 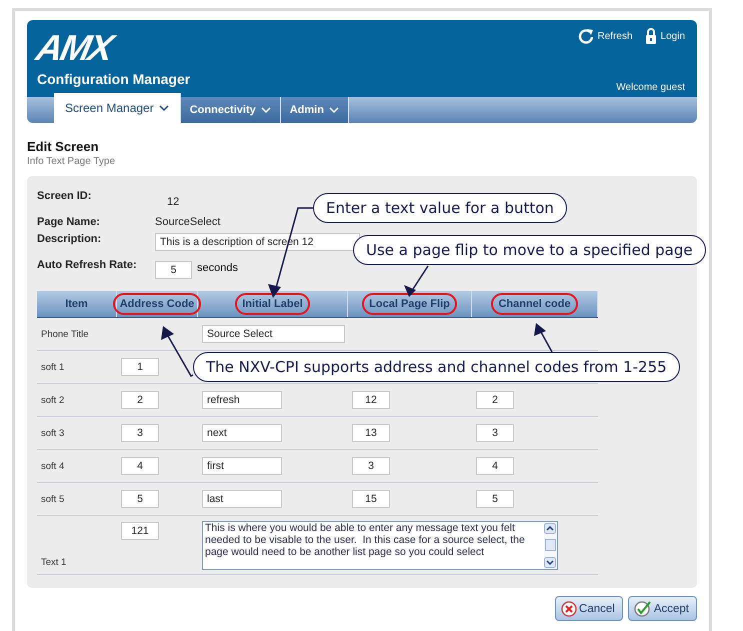 I want to click on nav-tab: Admin, so click(x=314, y=110).